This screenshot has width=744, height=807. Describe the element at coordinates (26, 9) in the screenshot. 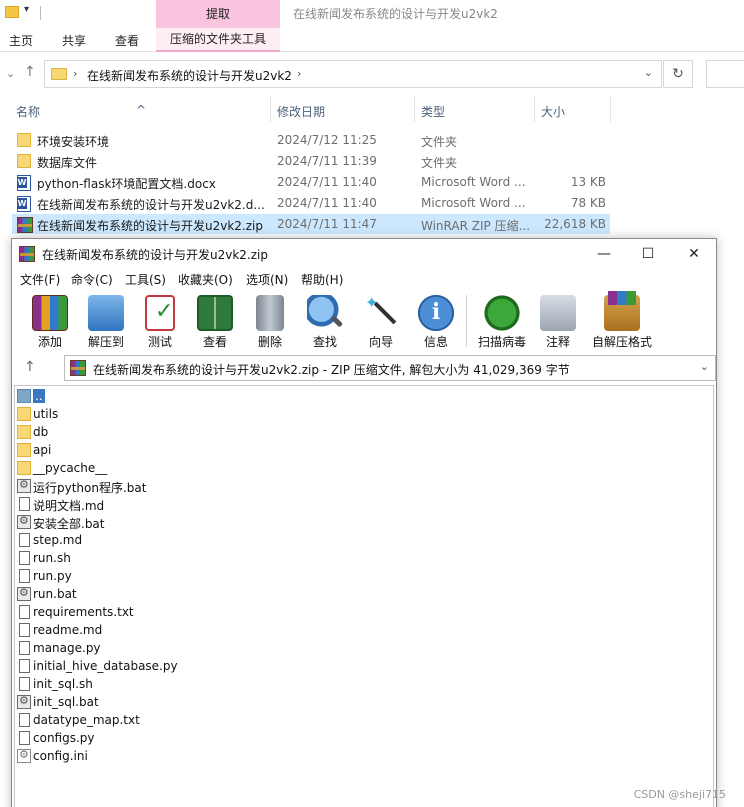

I see `quick-access-dropdown-icon: ▾` at that location.